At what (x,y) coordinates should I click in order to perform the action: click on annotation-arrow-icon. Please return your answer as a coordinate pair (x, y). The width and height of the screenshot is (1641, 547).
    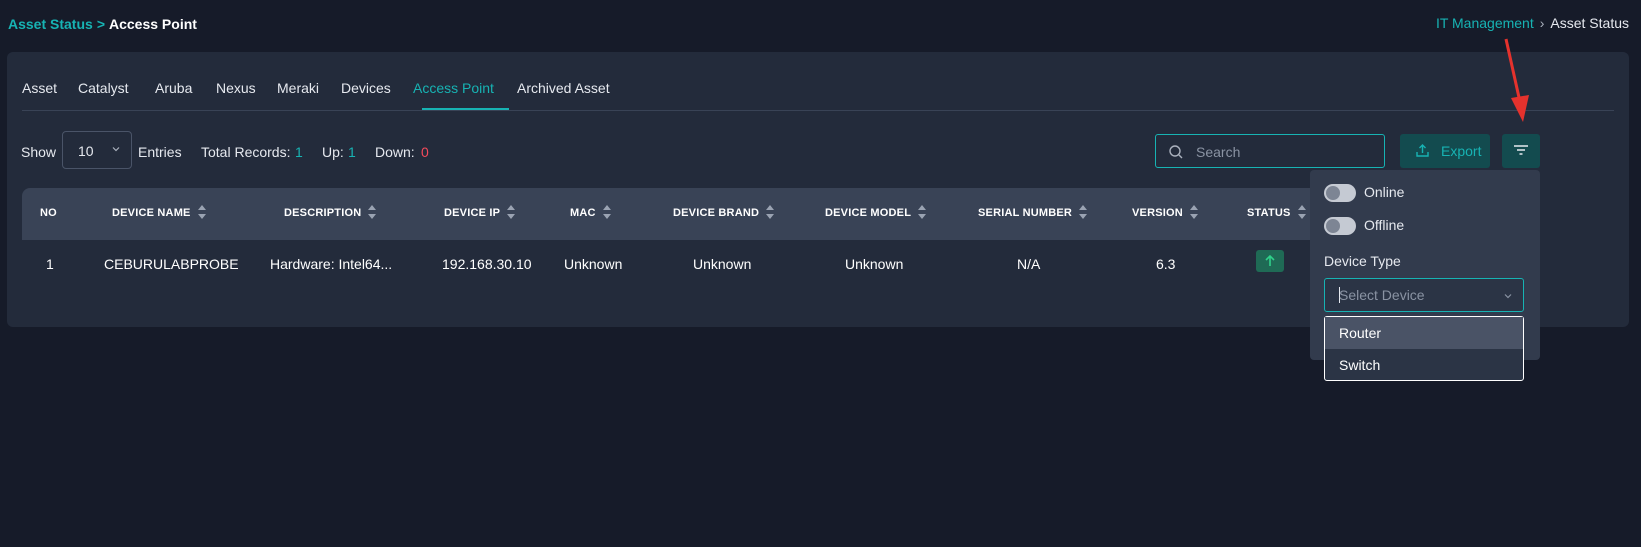
    Looking at the image, I should click on (1516, 80).